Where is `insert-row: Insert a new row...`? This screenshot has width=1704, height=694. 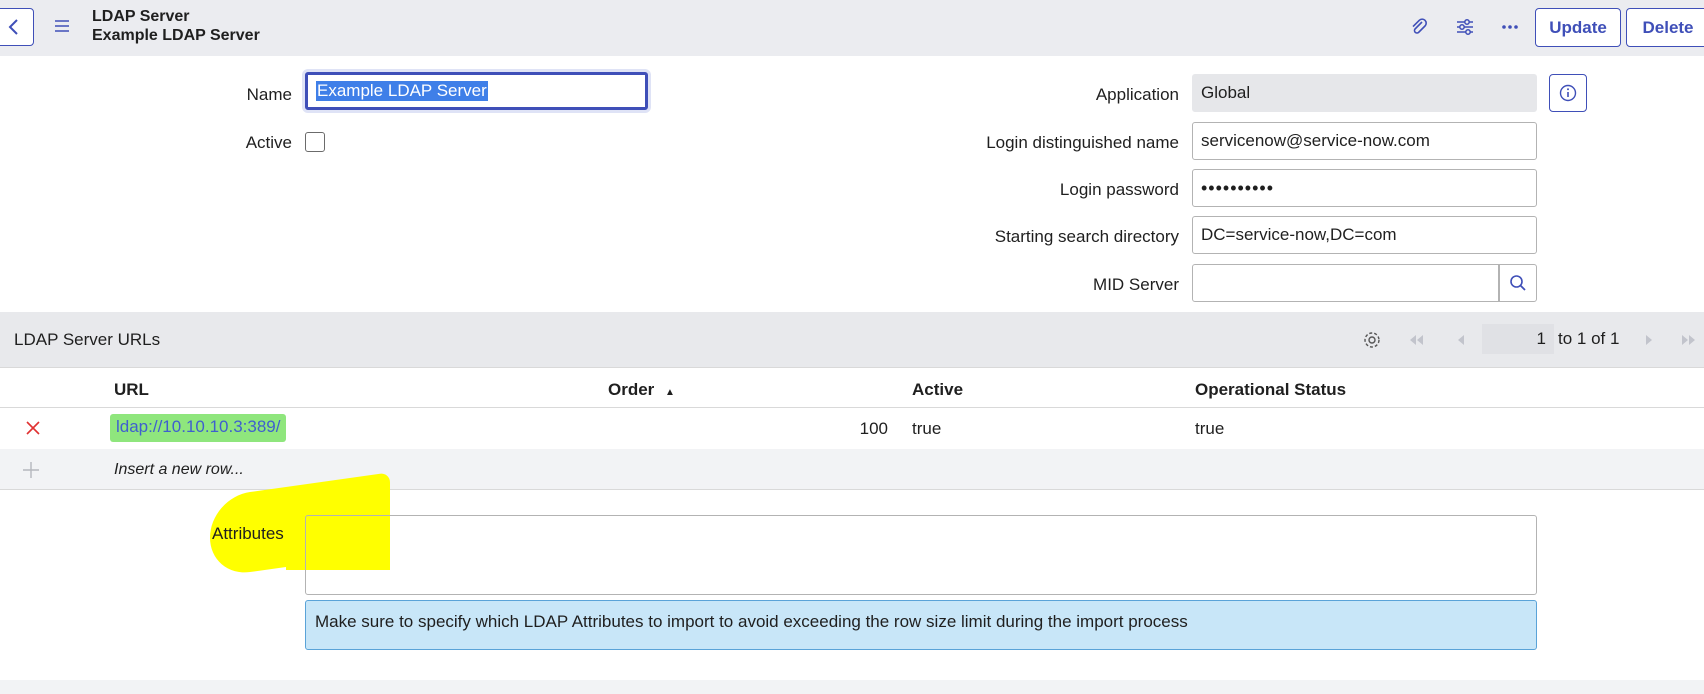
insert-row: Insert a new row... is located at coordinates (852, 469).